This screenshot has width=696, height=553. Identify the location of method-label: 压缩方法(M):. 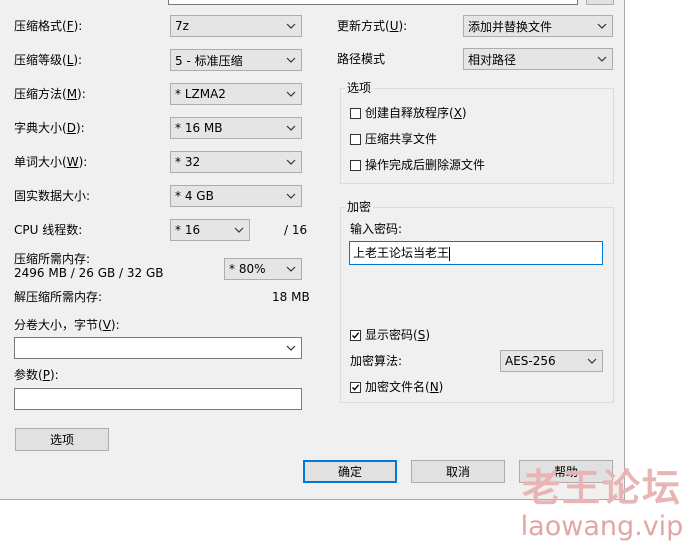
(50, 94).